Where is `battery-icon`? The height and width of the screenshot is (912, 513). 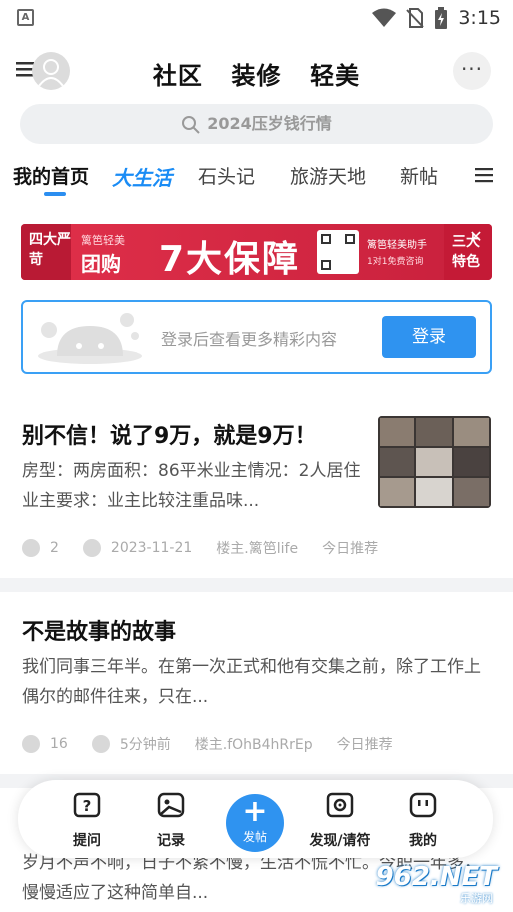 battery-icon is located at coordinates (441, 18).